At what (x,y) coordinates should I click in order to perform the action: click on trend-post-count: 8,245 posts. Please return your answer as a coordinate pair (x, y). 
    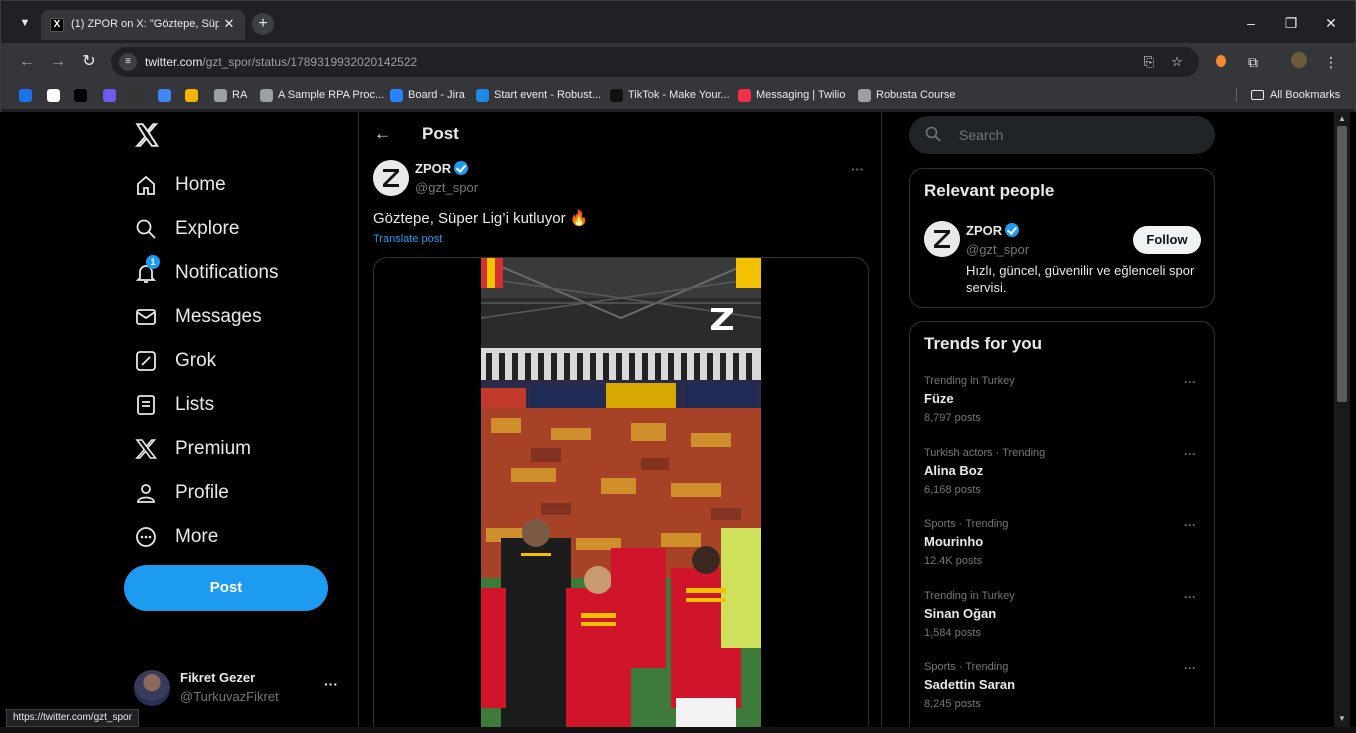
    Looking at the image, I should click on (952, 704).